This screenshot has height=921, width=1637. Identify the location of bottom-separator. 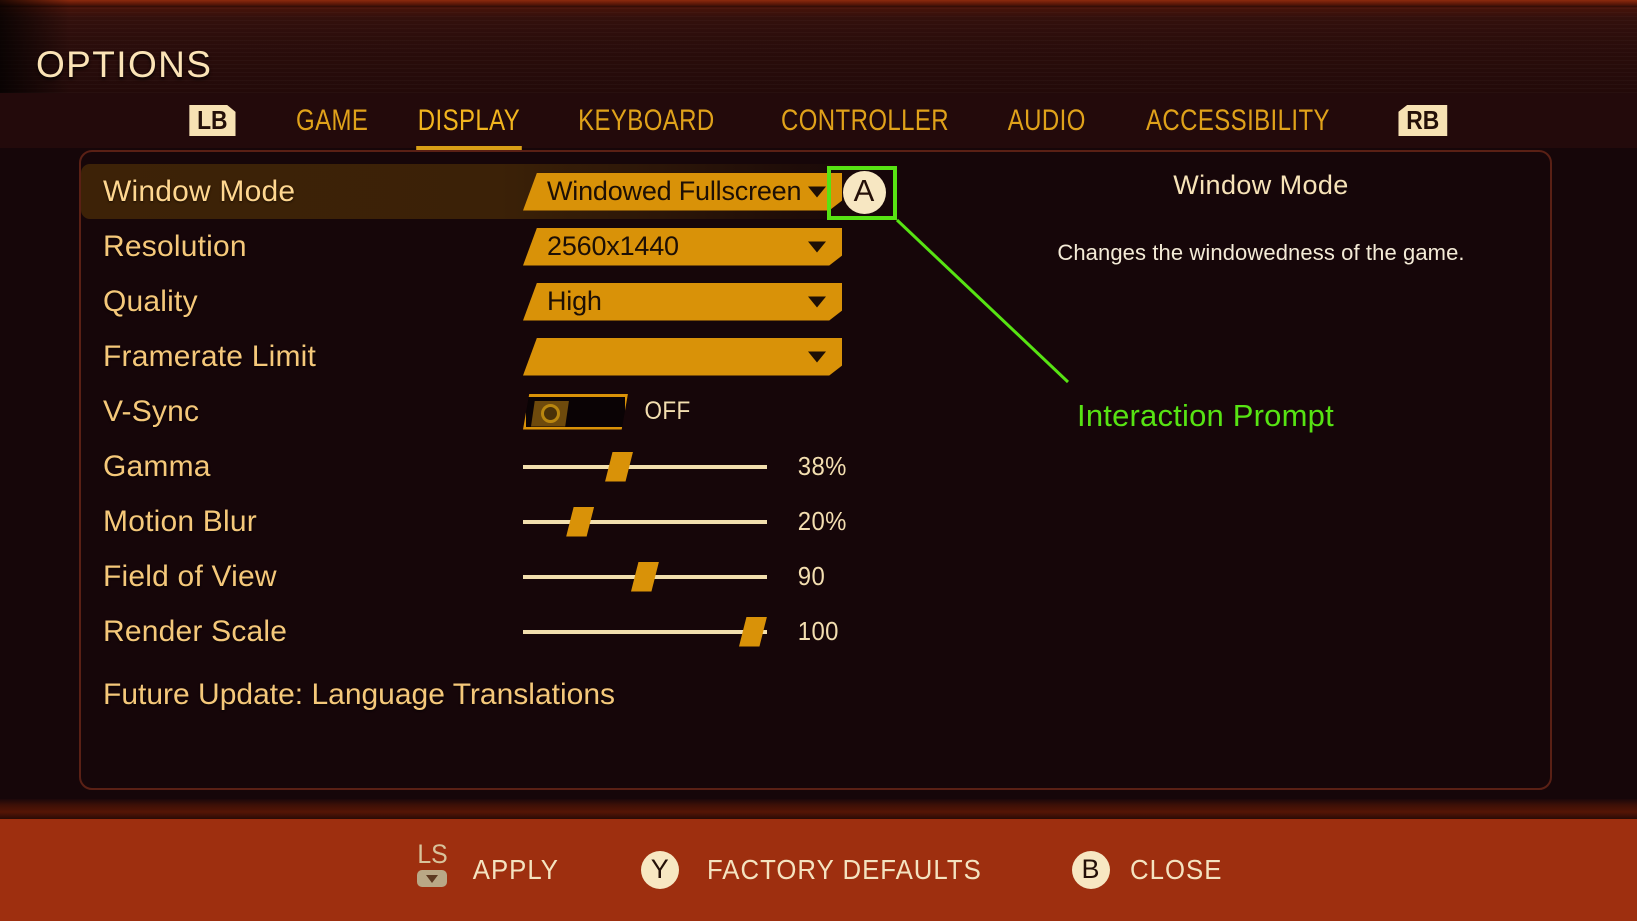
(818, 809).